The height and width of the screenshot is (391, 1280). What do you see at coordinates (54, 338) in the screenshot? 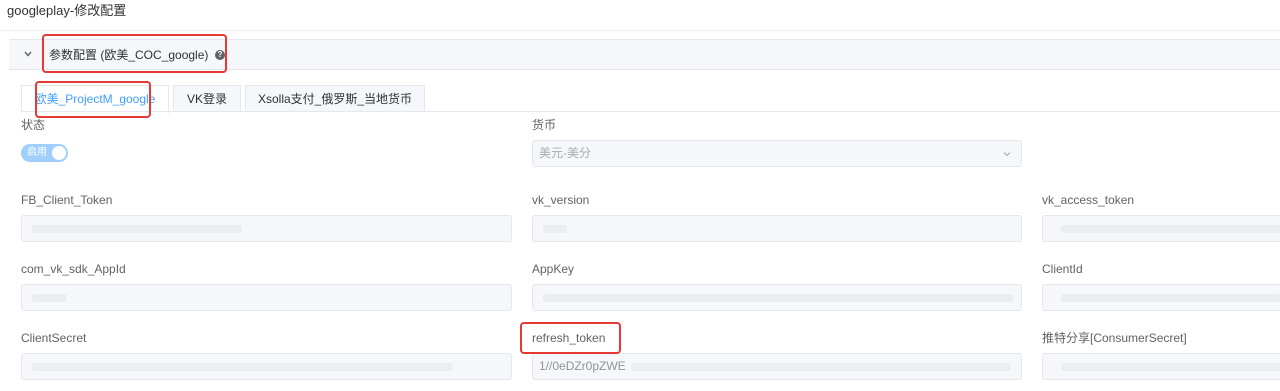
I see `clientsecret-label: ClientSecret` at bounding box center [54, 338].